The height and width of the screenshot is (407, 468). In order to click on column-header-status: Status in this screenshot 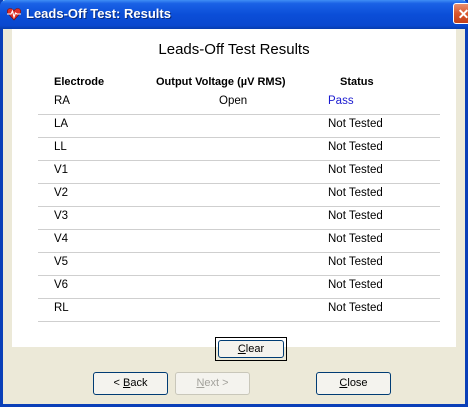, I will do `click(357, 82)`.